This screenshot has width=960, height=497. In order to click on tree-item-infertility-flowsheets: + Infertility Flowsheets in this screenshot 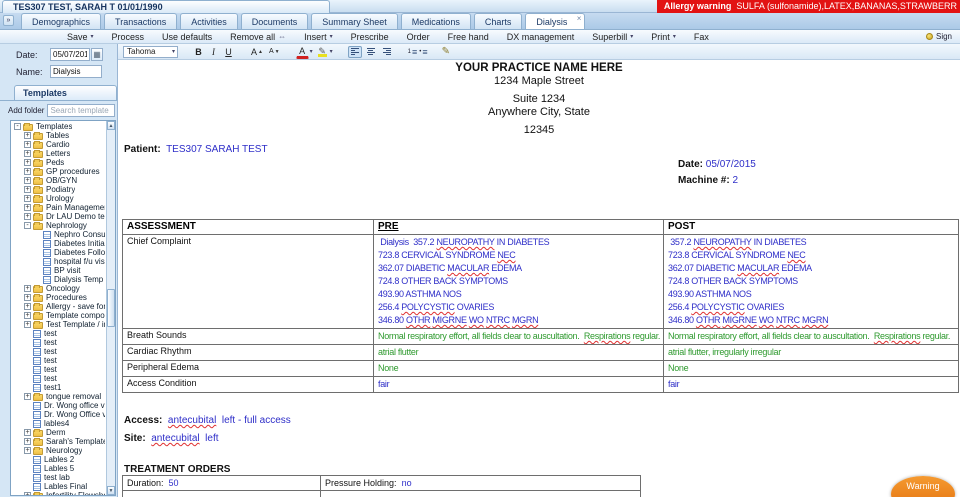, I will do `click(58, 493)`.